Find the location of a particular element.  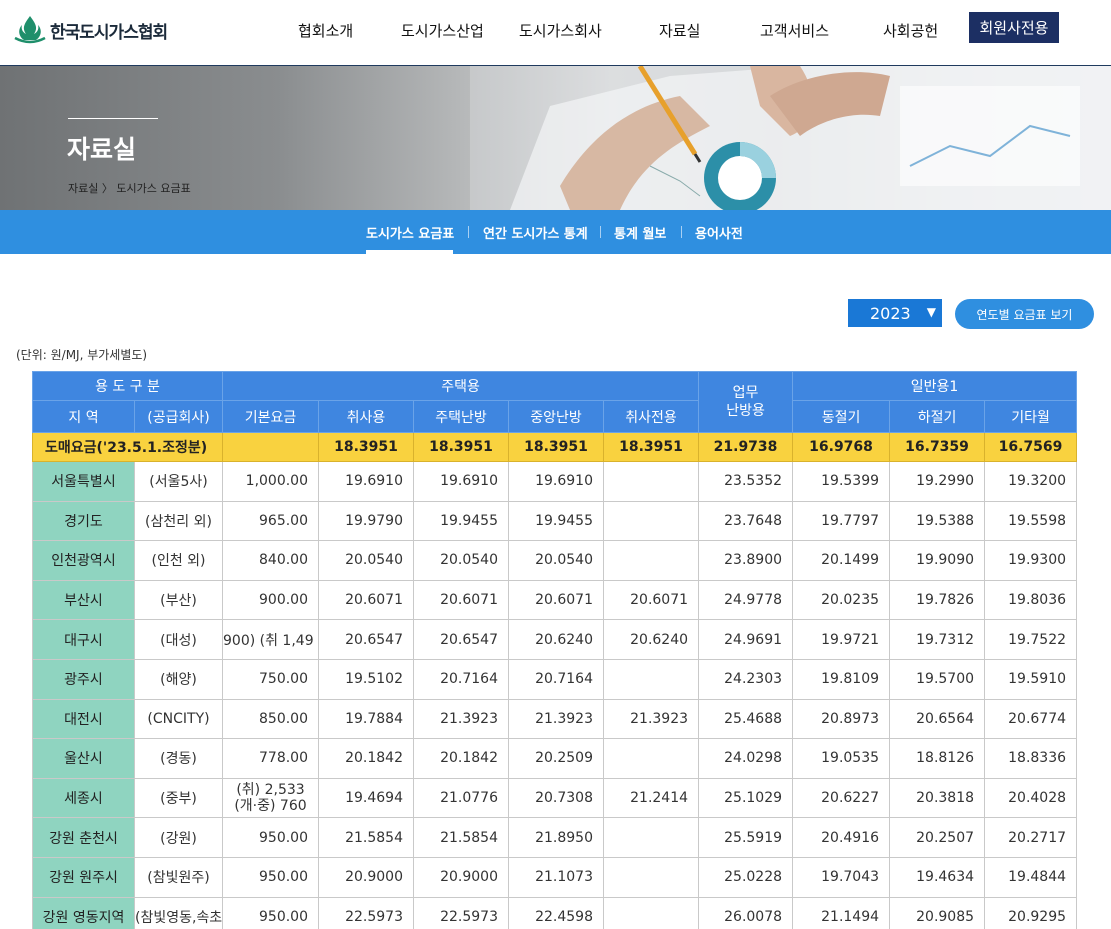

cell-other-months: 19.3200 is located at coordinates (1031, 481).